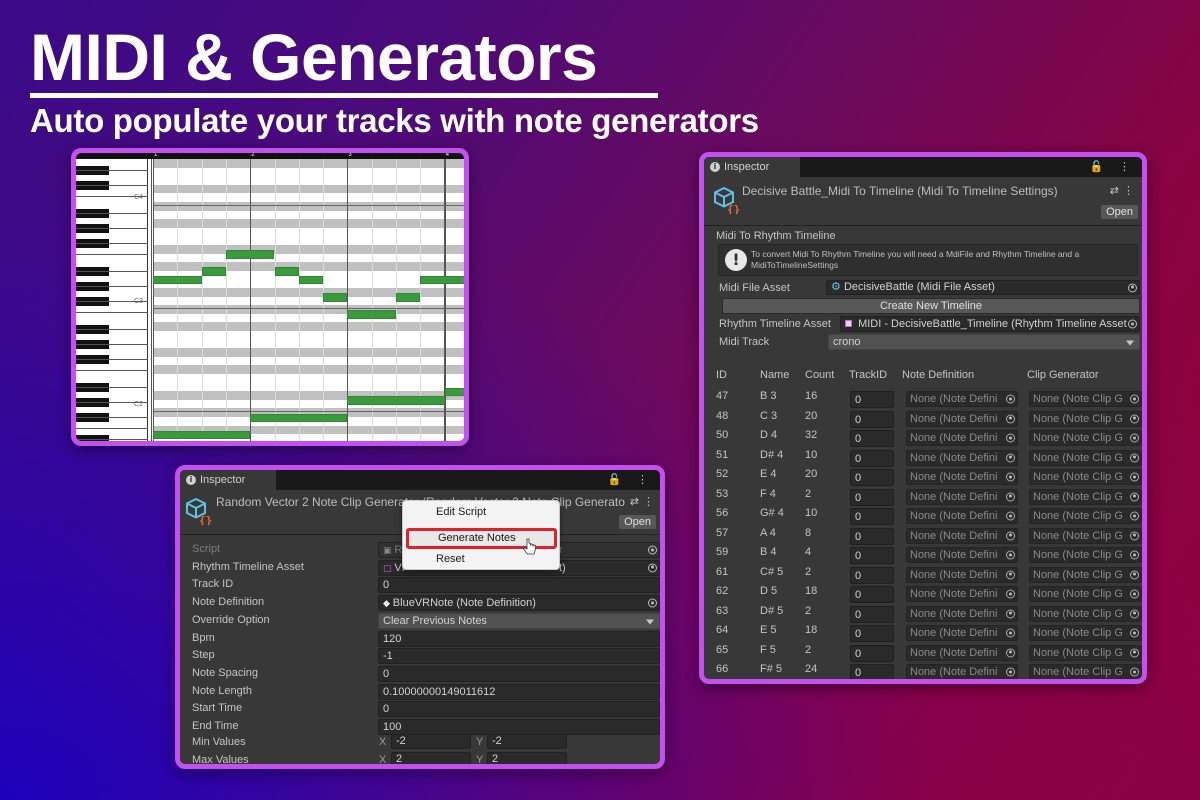 The height and width of the screenshot is (800, 1200). I want to click on override-option-dropdown: Clear Previous Notes, so click(519, 620).